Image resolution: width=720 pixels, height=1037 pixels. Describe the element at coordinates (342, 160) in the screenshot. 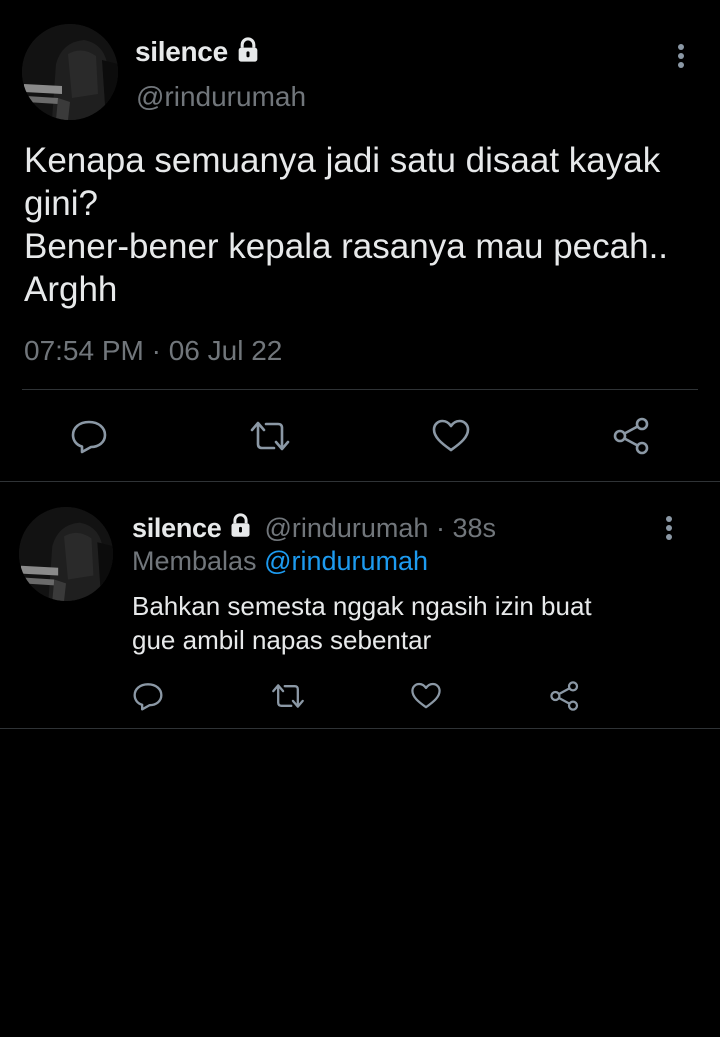

I see `tweet-text-line: Kenapa semuanya jadi satu disaat kayak` at that location.